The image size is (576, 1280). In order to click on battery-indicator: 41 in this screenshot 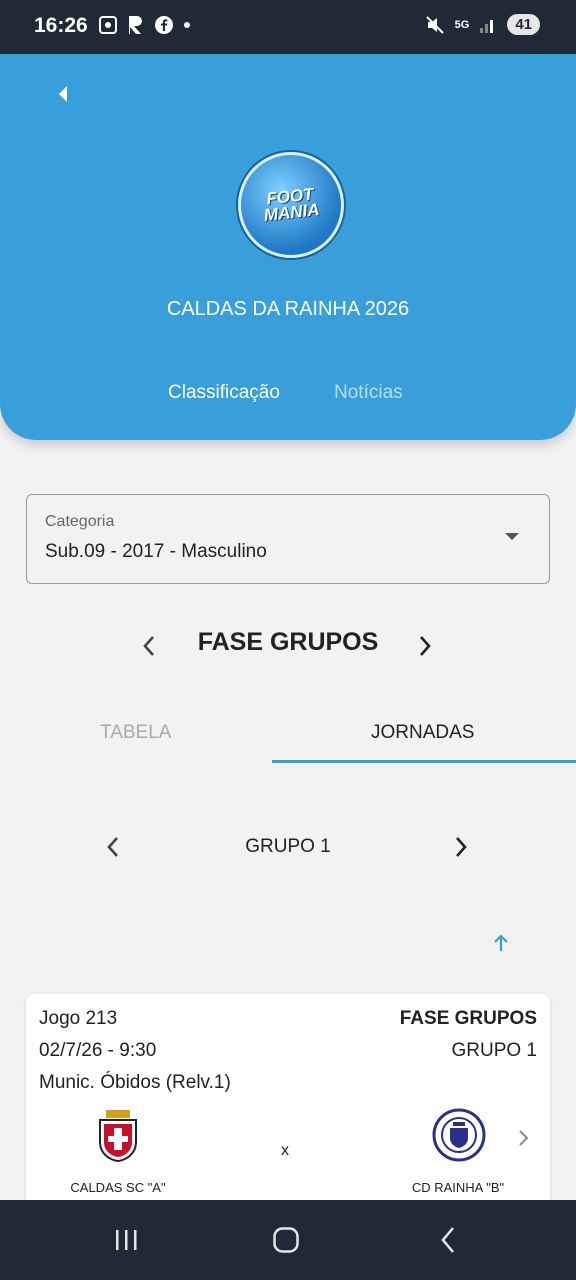, I will do `click(523, 24)`.